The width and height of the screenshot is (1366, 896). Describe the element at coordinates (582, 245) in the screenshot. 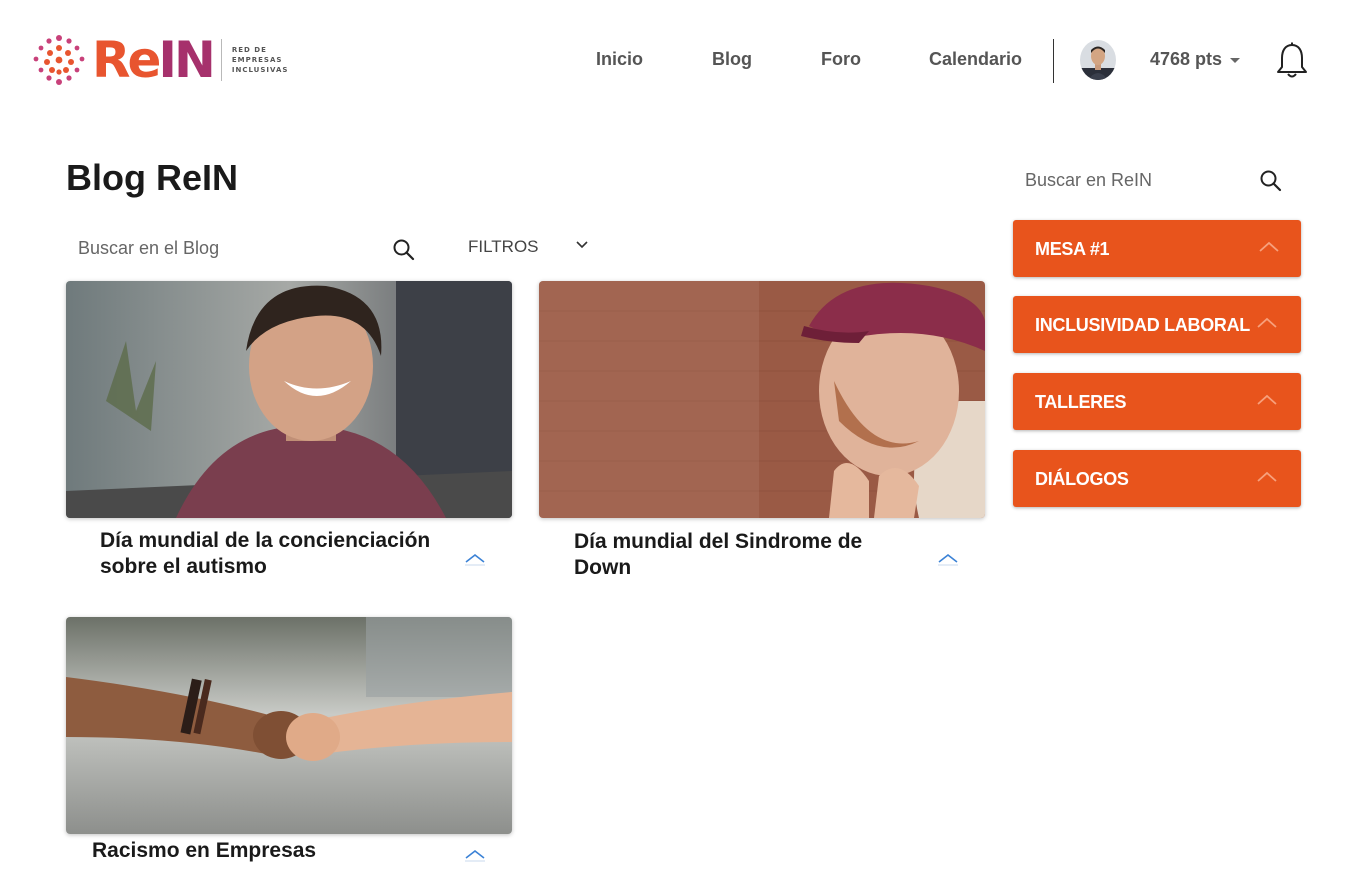

I see `chevron-down-icon` at that location.